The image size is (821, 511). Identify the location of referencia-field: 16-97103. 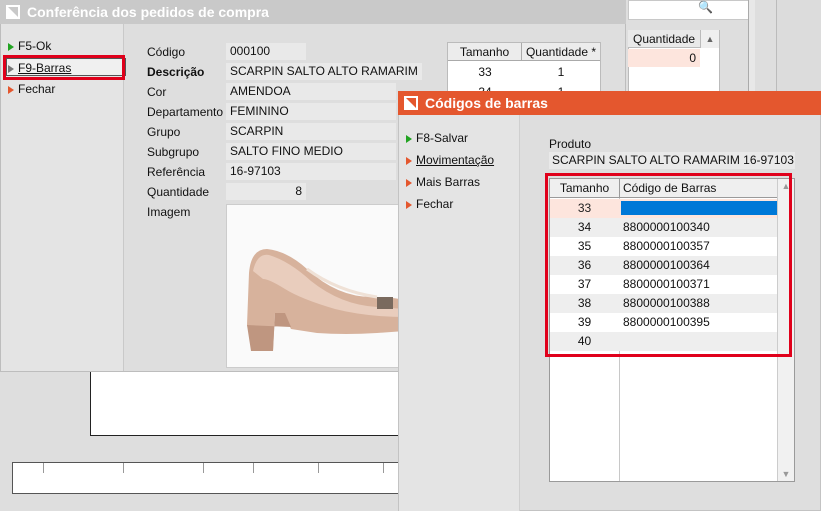
(311, 171).